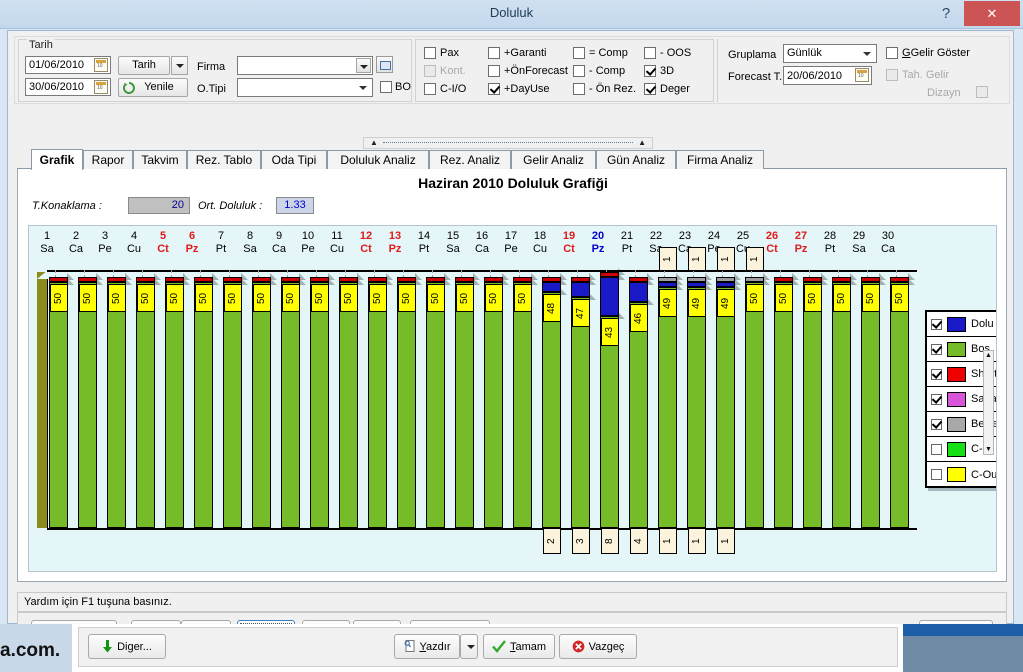  Describe the element at coordinates (224, 159) in the screenshot. I see `tab-rez-tablo: Rez. Tablo` at that location.